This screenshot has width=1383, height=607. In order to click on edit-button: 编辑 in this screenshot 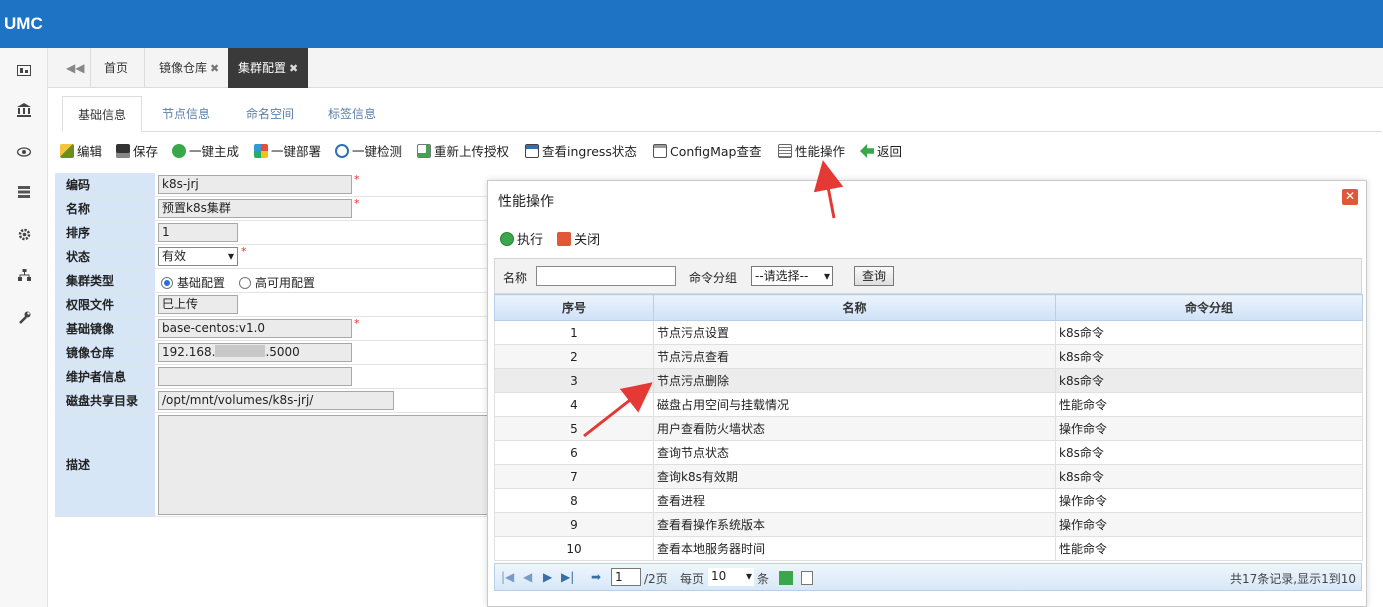, I will do `click(81, 152)`.